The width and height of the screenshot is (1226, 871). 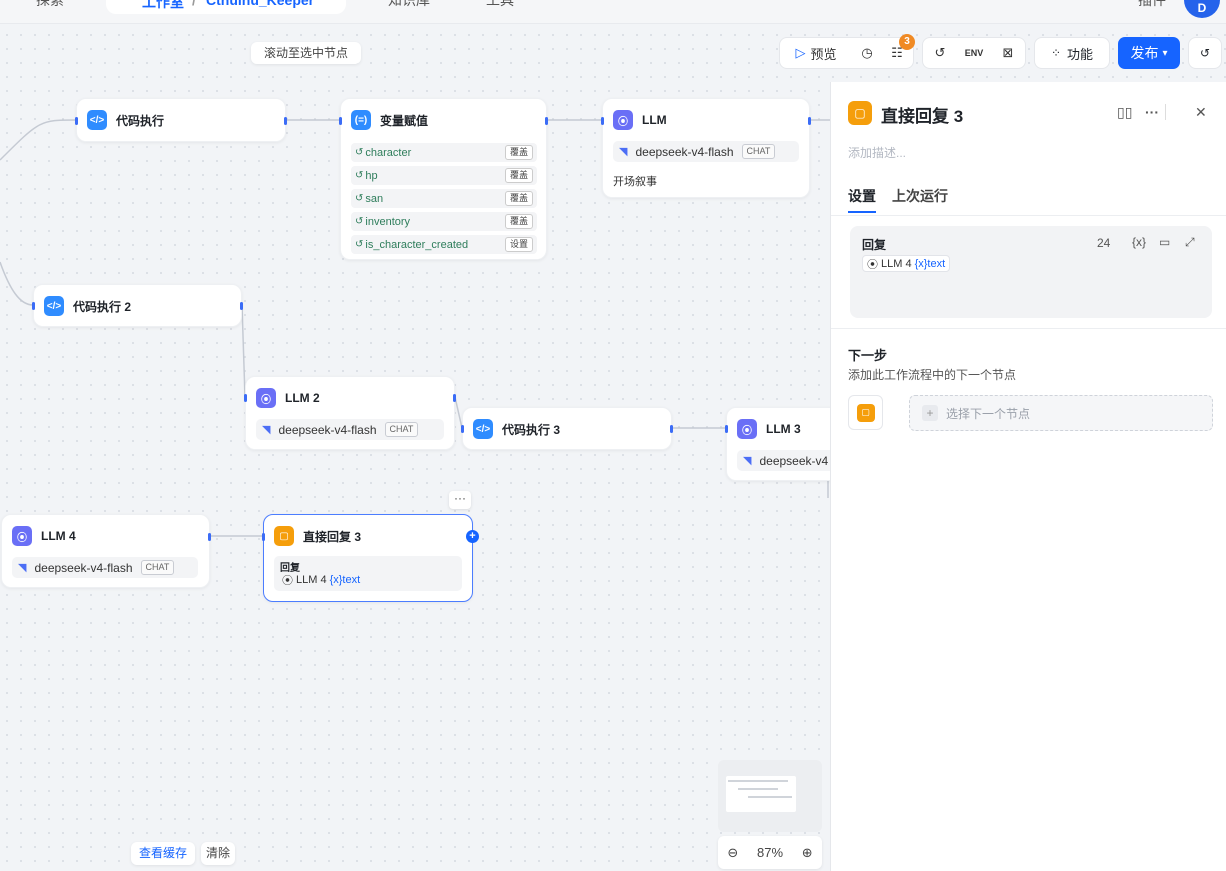 I want to click on var-name: is_character_created, so click(x=417, y=244).